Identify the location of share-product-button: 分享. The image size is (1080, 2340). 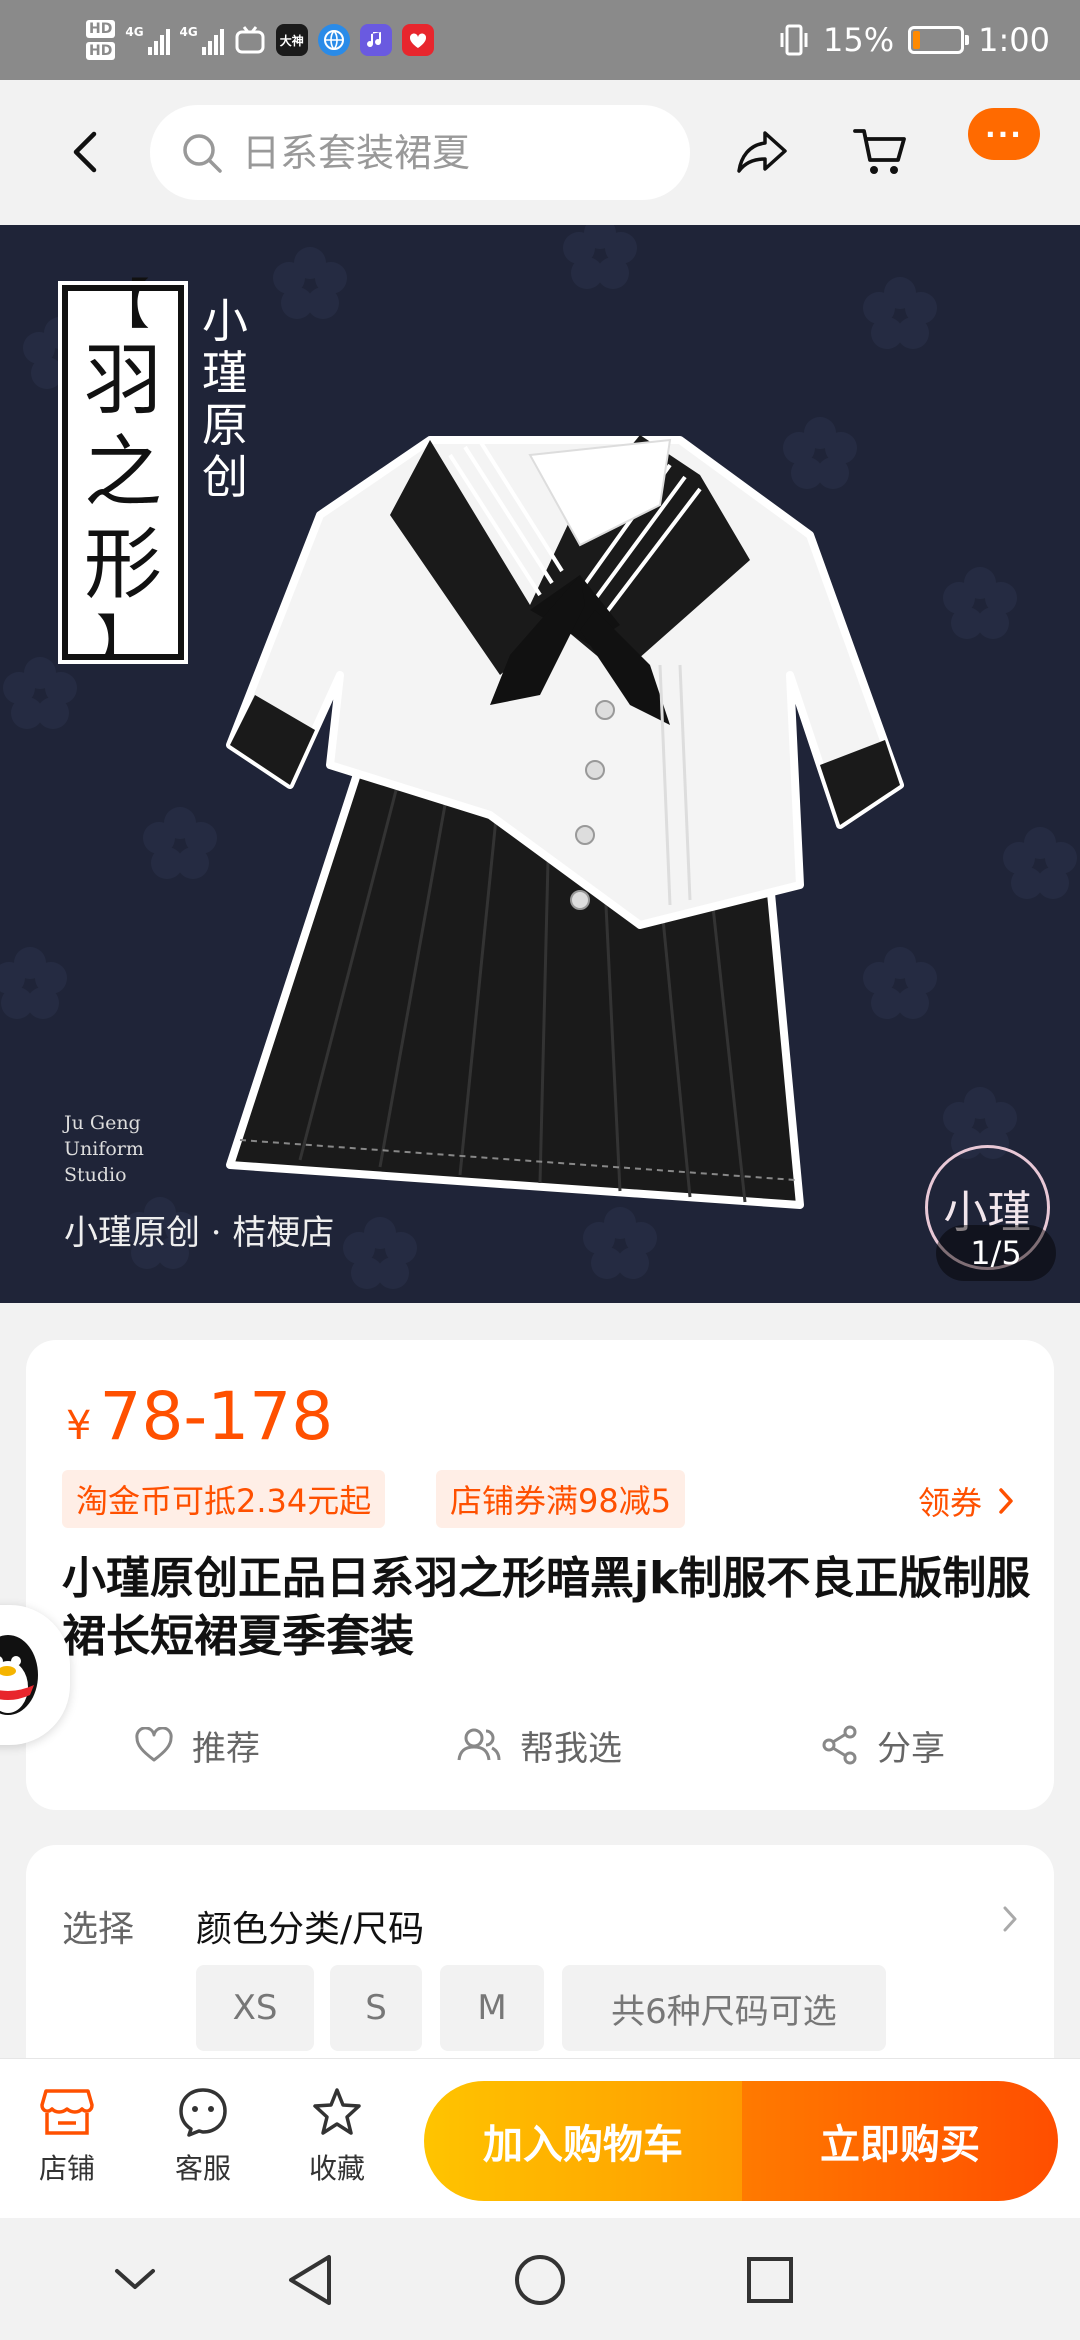
(883, 1745).